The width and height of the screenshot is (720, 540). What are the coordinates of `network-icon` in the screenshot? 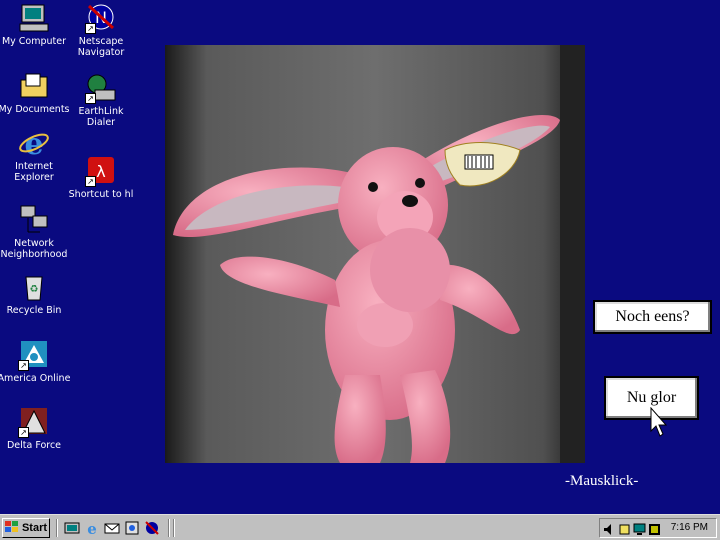 It's located at (34, 220).